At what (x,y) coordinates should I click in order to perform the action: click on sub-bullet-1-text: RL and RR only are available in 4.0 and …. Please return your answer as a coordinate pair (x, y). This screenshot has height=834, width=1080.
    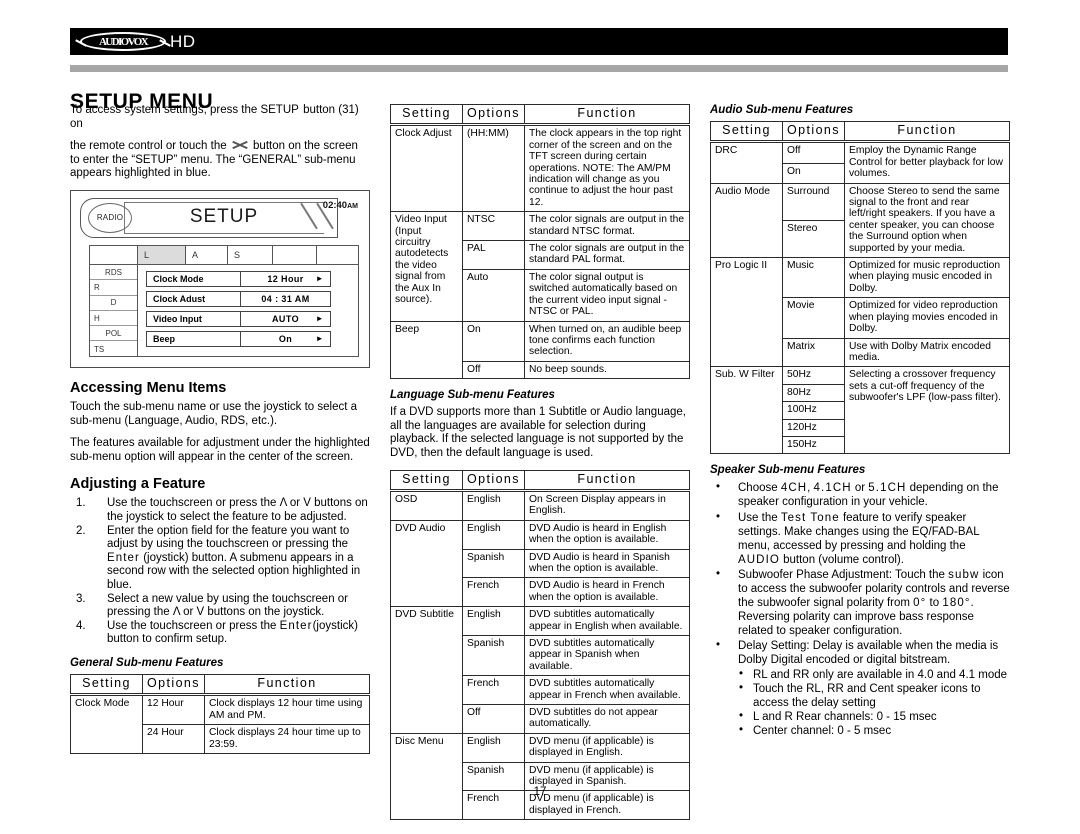
    Looking at the image, I should click on (880, 674).